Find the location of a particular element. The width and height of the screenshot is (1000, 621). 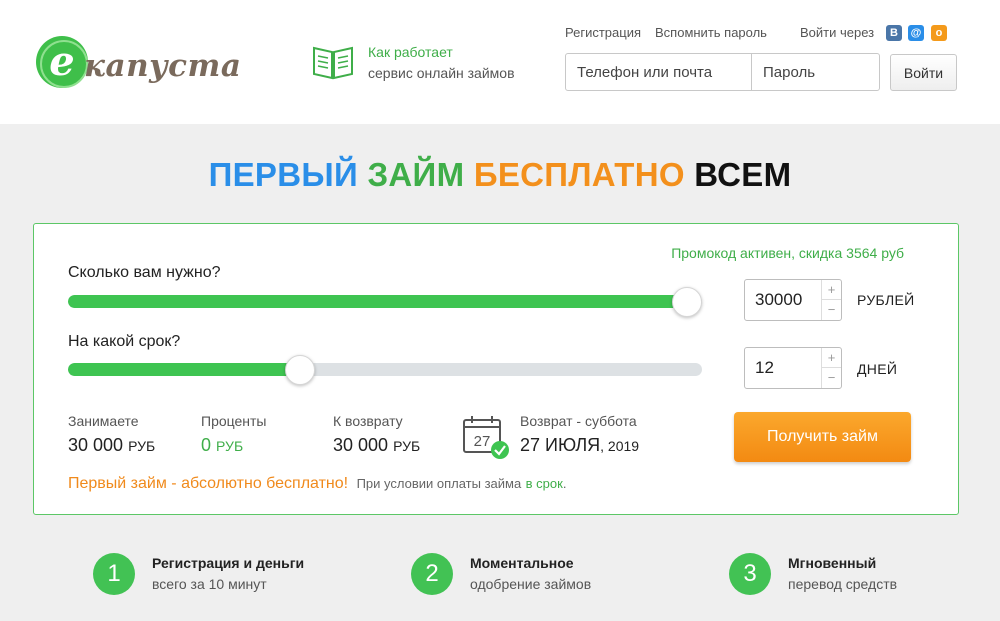

headline-part-1: ПЕРВЫЙ is located at coordinates (283, 174).